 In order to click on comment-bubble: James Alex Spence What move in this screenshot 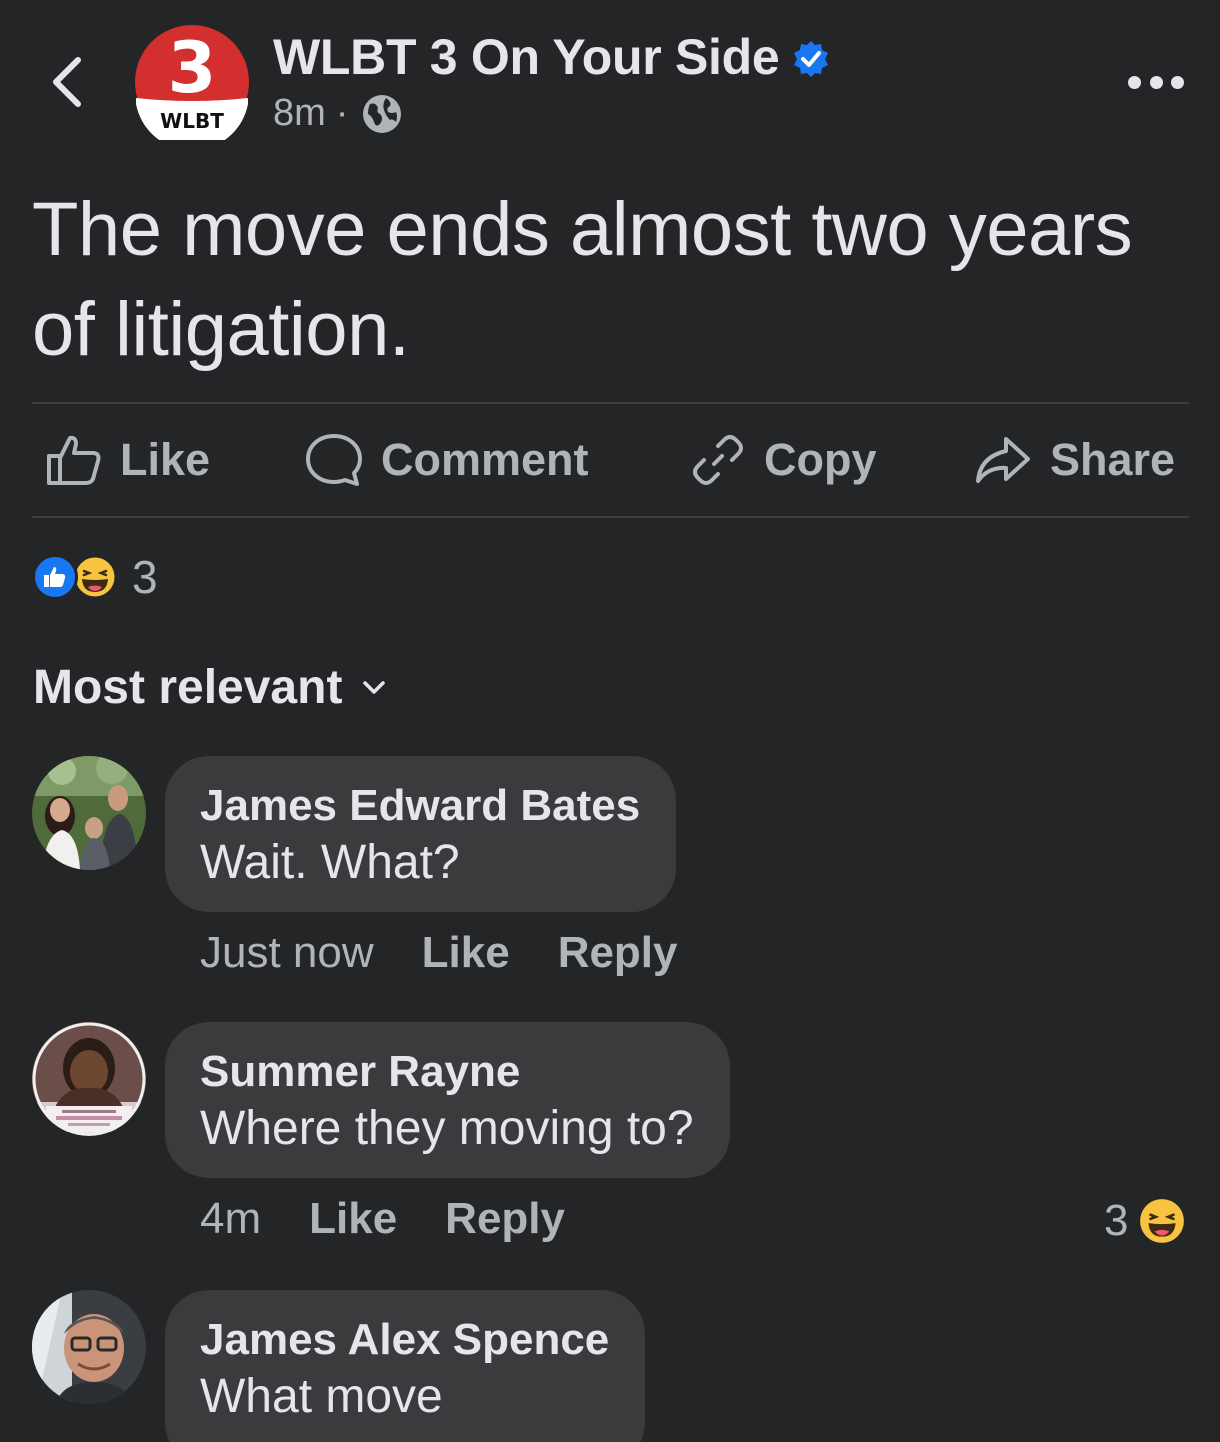, I will do `click(405, 1366)`.